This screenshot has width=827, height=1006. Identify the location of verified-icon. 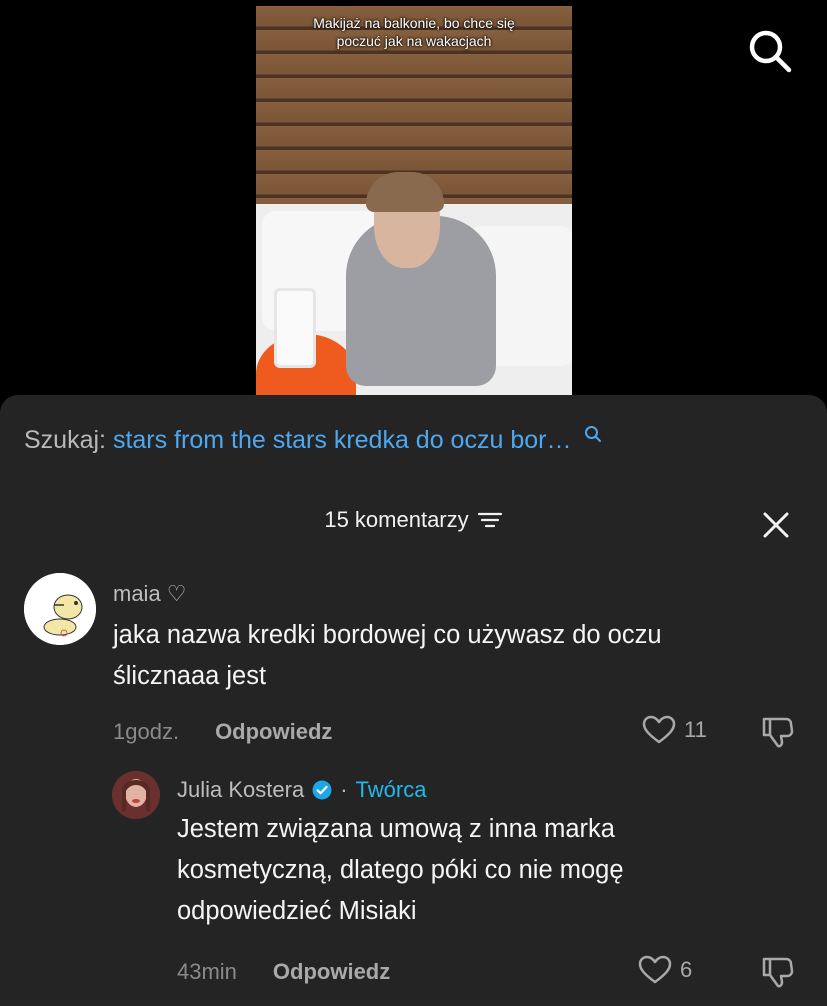
(322, 790).